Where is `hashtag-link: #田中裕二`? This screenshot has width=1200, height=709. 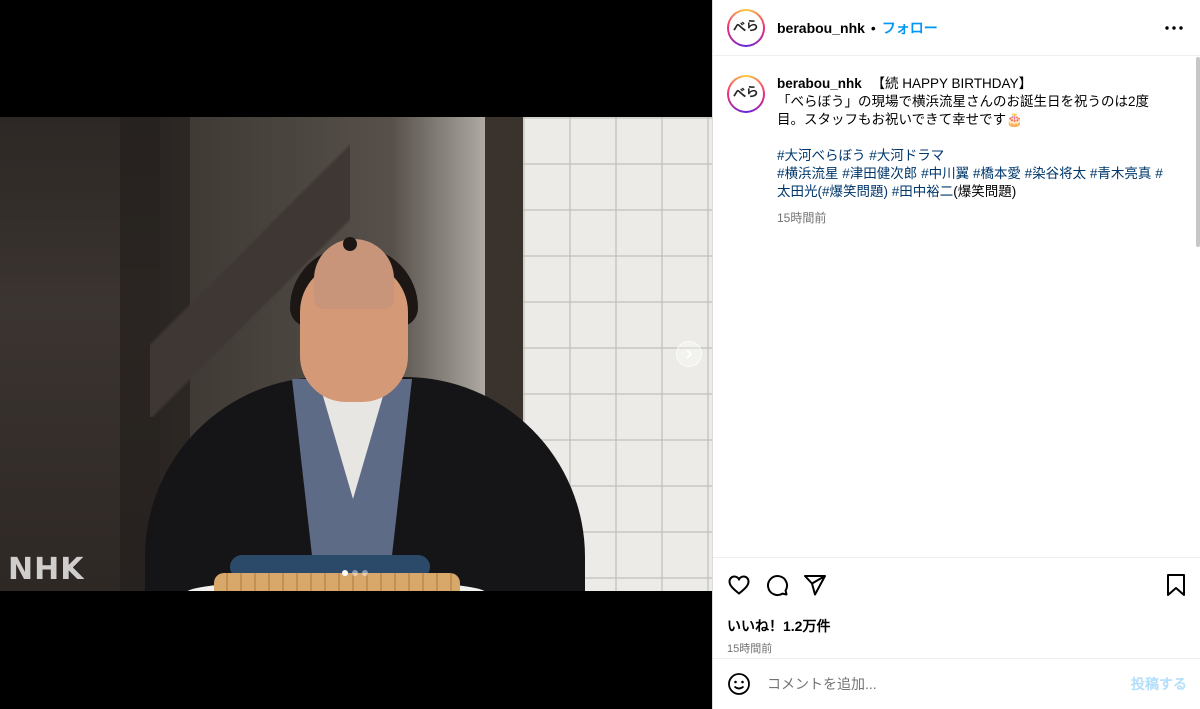 hashtag-link: #田中裕二 is located at coordinates (923, 191).